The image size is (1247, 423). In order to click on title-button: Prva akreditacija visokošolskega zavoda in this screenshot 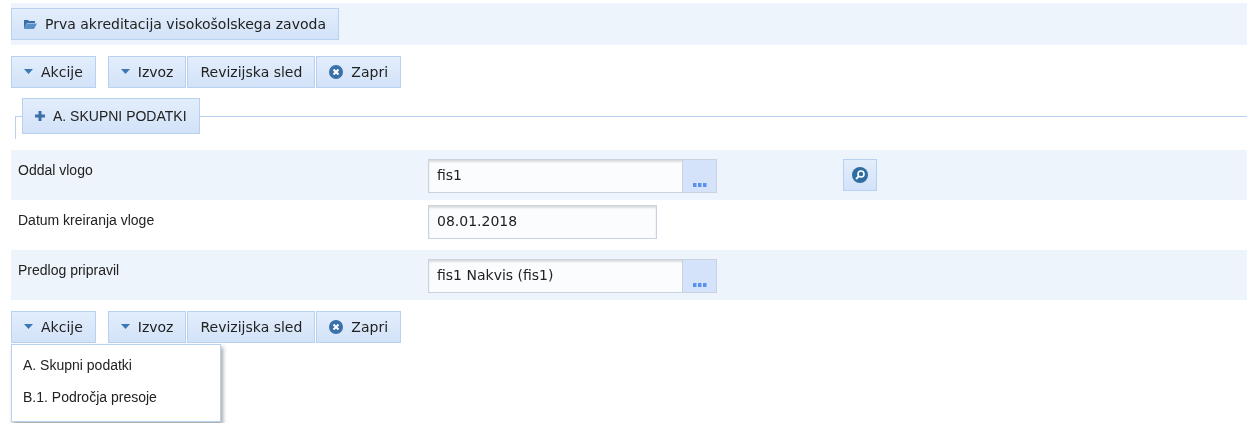, I will do `click(175, 24)`.